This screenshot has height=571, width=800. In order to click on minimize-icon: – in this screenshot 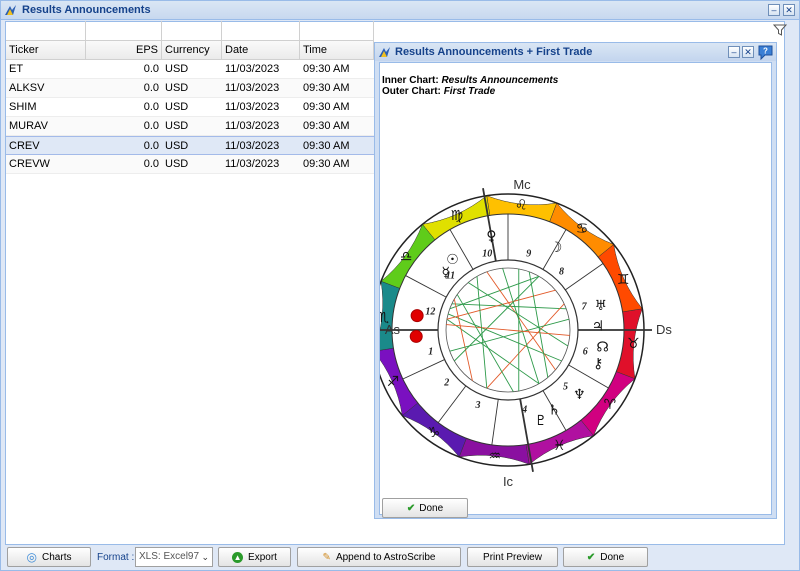, I will do `click(734, 52)`.